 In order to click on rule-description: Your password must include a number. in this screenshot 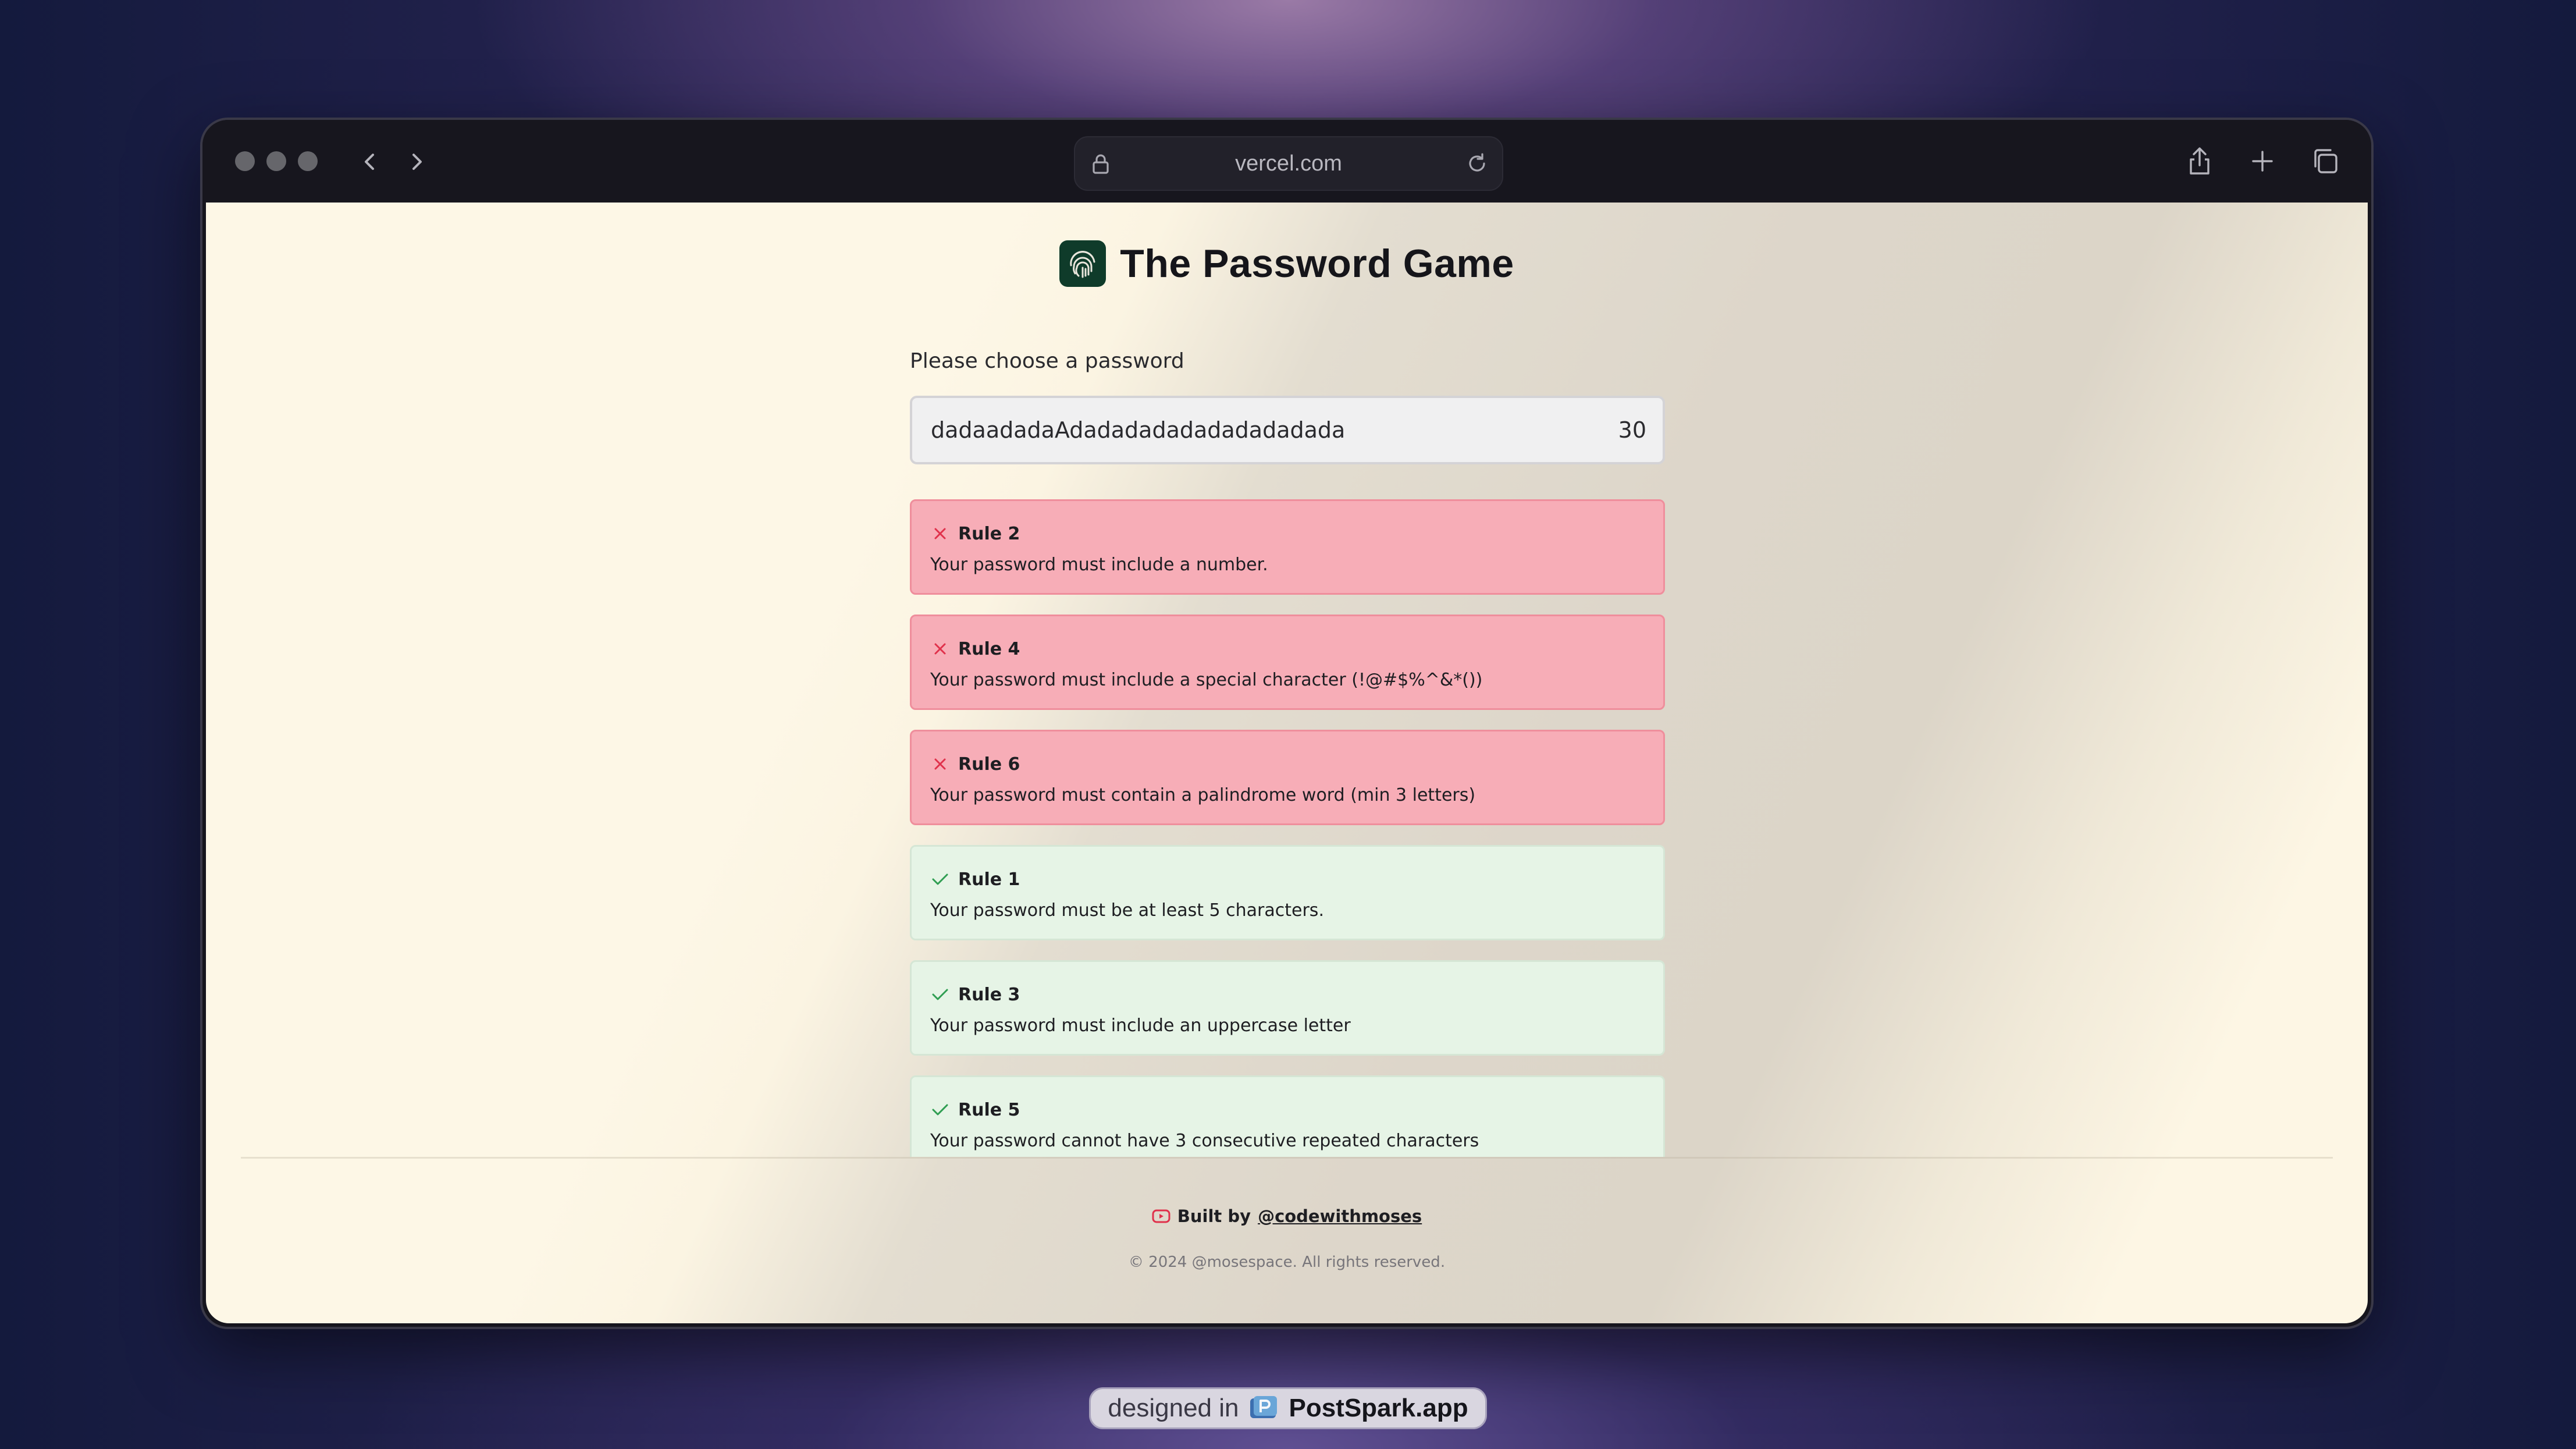, I will do `click(1099, 565)`.